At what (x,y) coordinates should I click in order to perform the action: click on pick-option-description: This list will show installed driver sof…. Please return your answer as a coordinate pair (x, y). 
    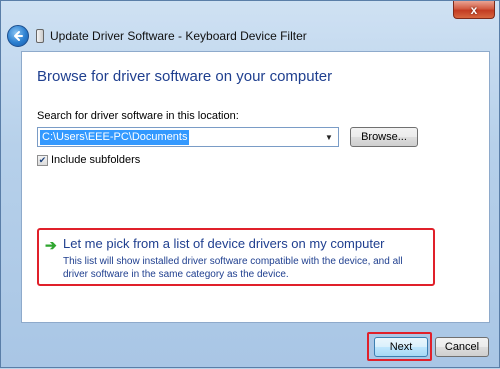
    Looking at the image, I should click on (233, 268).